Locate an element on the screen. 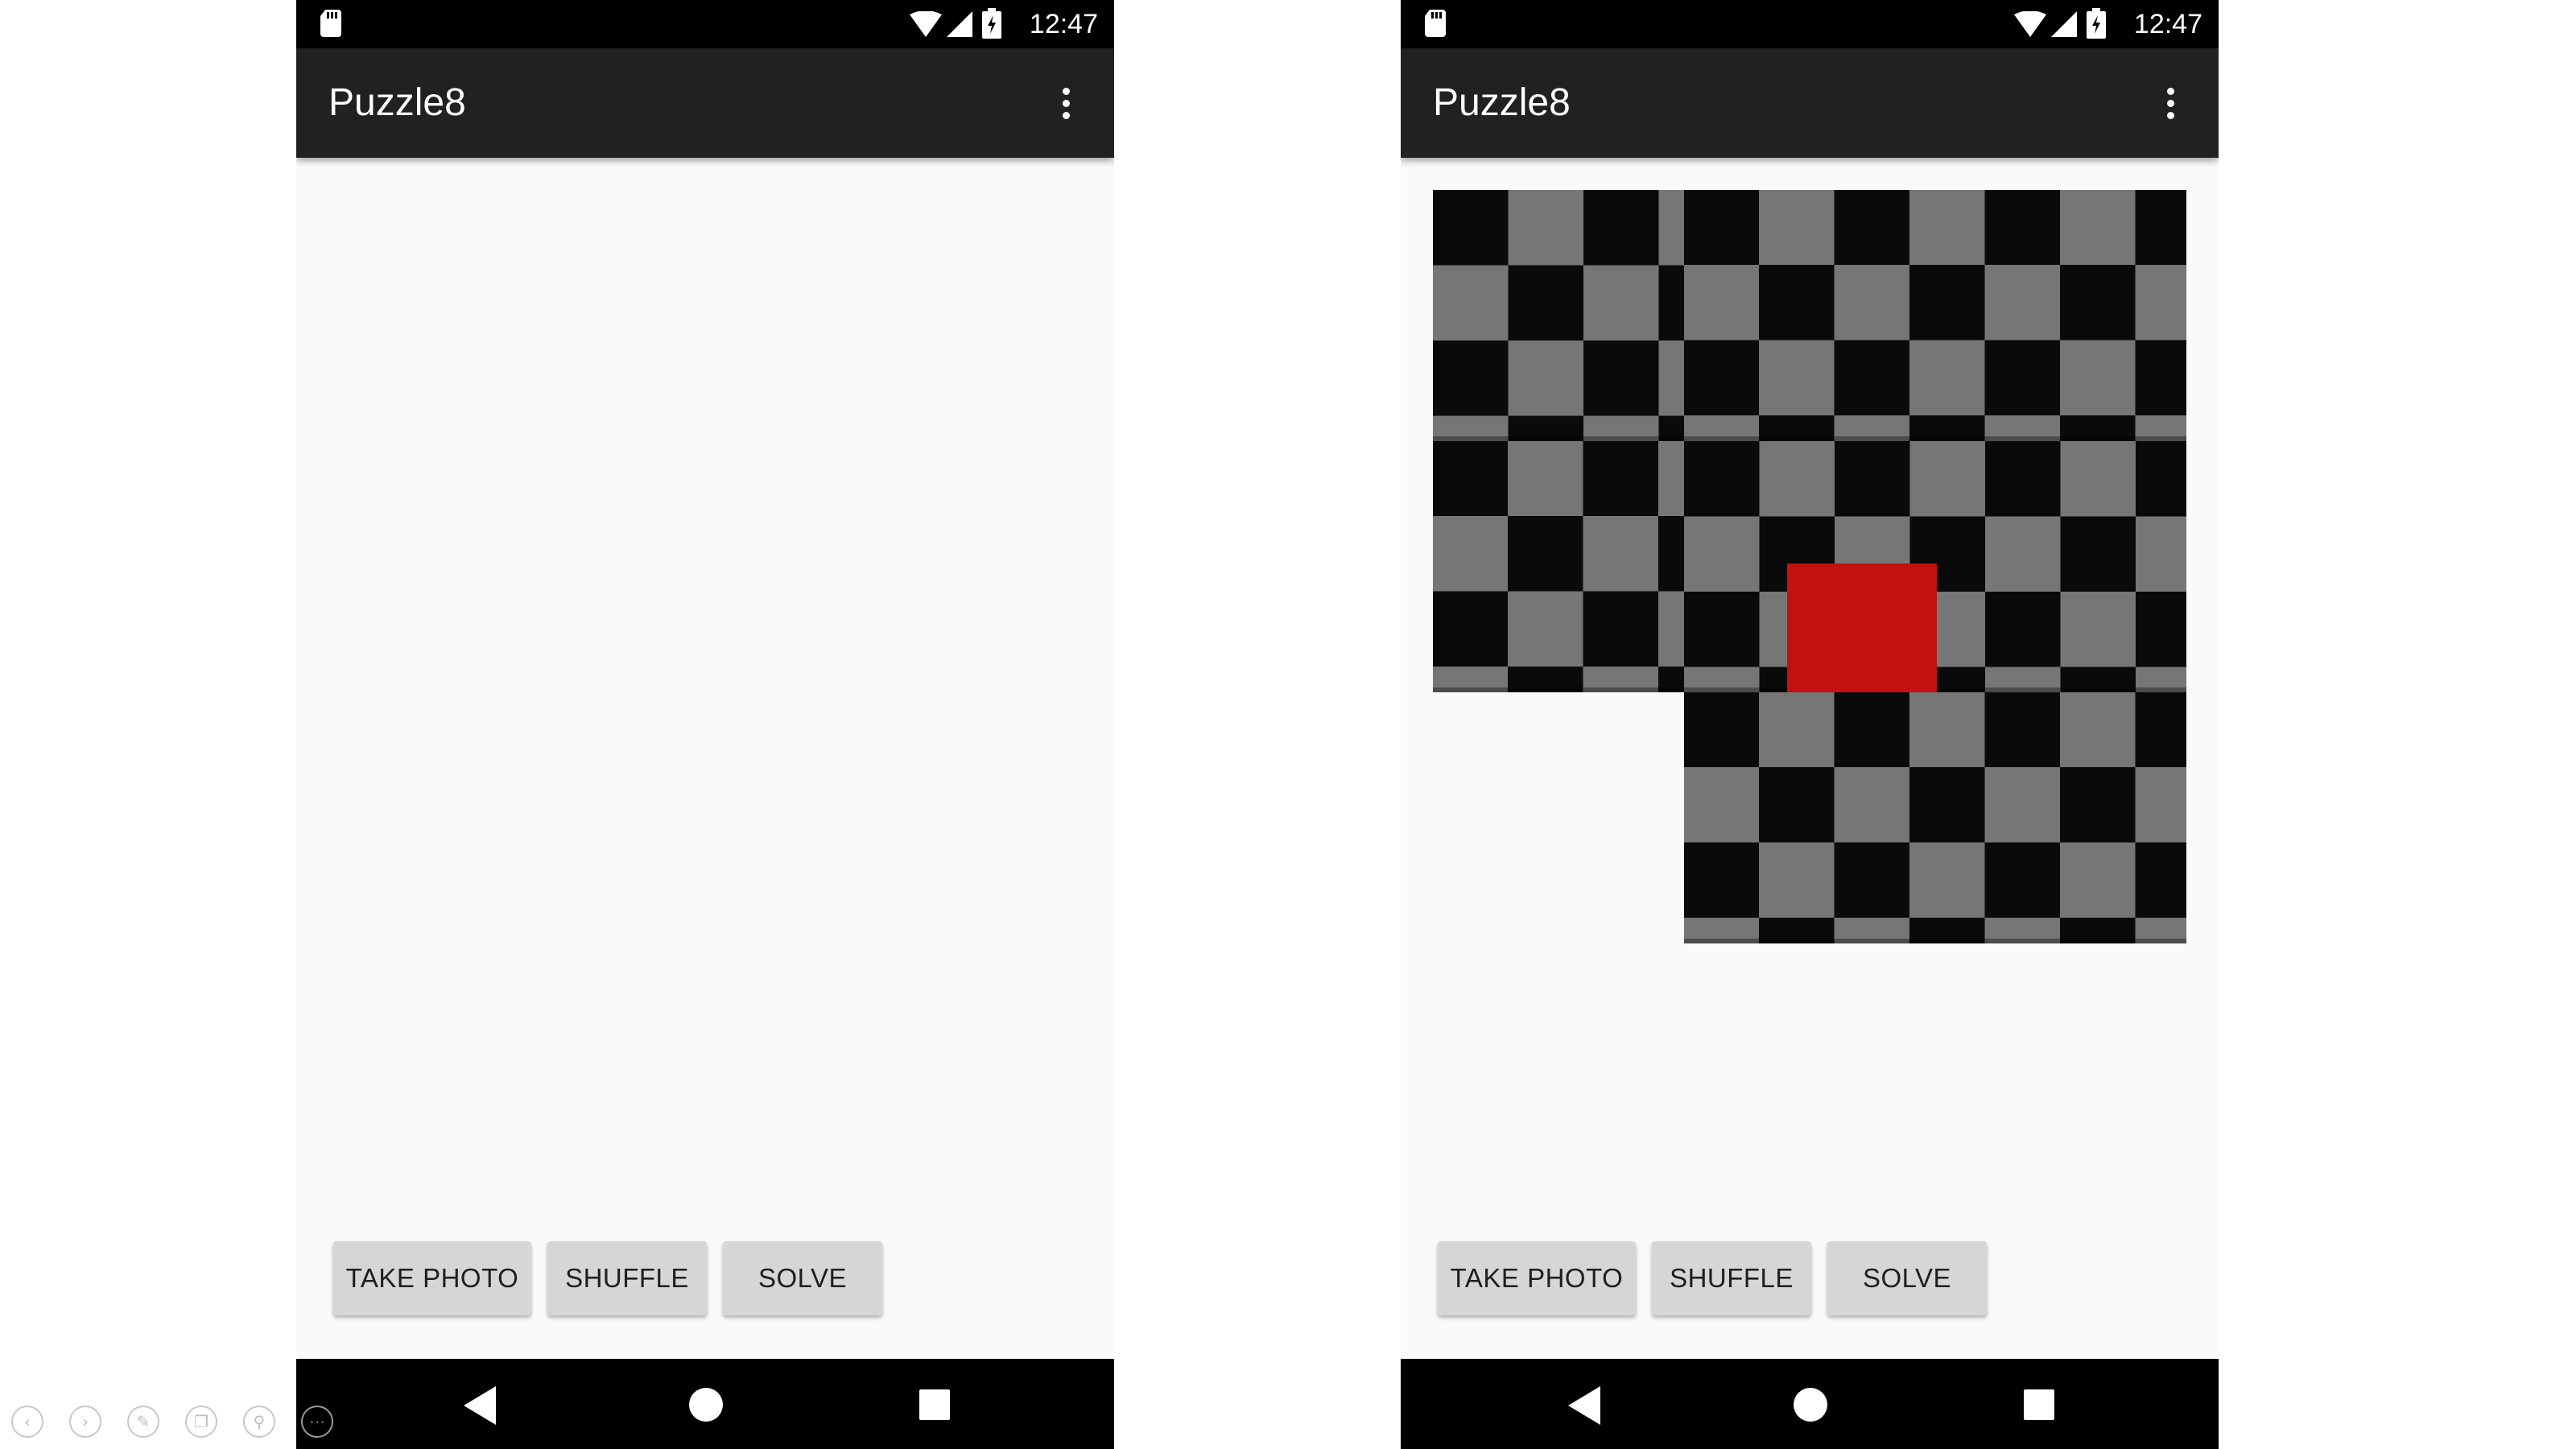  copy-icon: ❐ is located at coordinates (201, 1422).